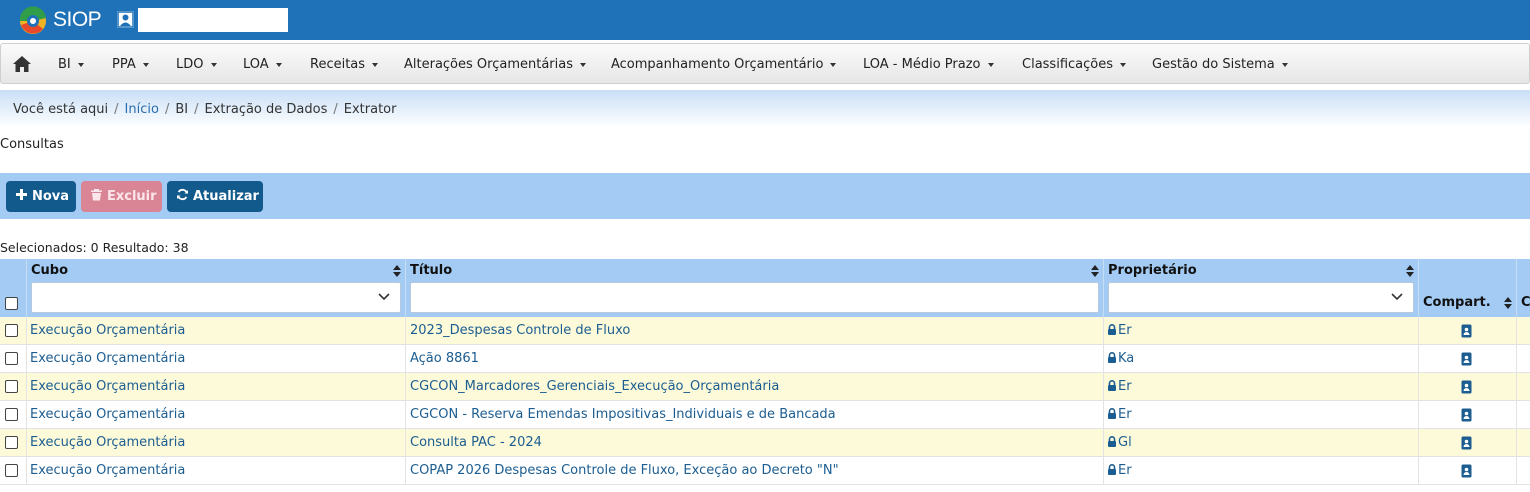 The height and width of the screenshot is (492, 1530). I want to click on app-name: SIOP, so click(77, 20).